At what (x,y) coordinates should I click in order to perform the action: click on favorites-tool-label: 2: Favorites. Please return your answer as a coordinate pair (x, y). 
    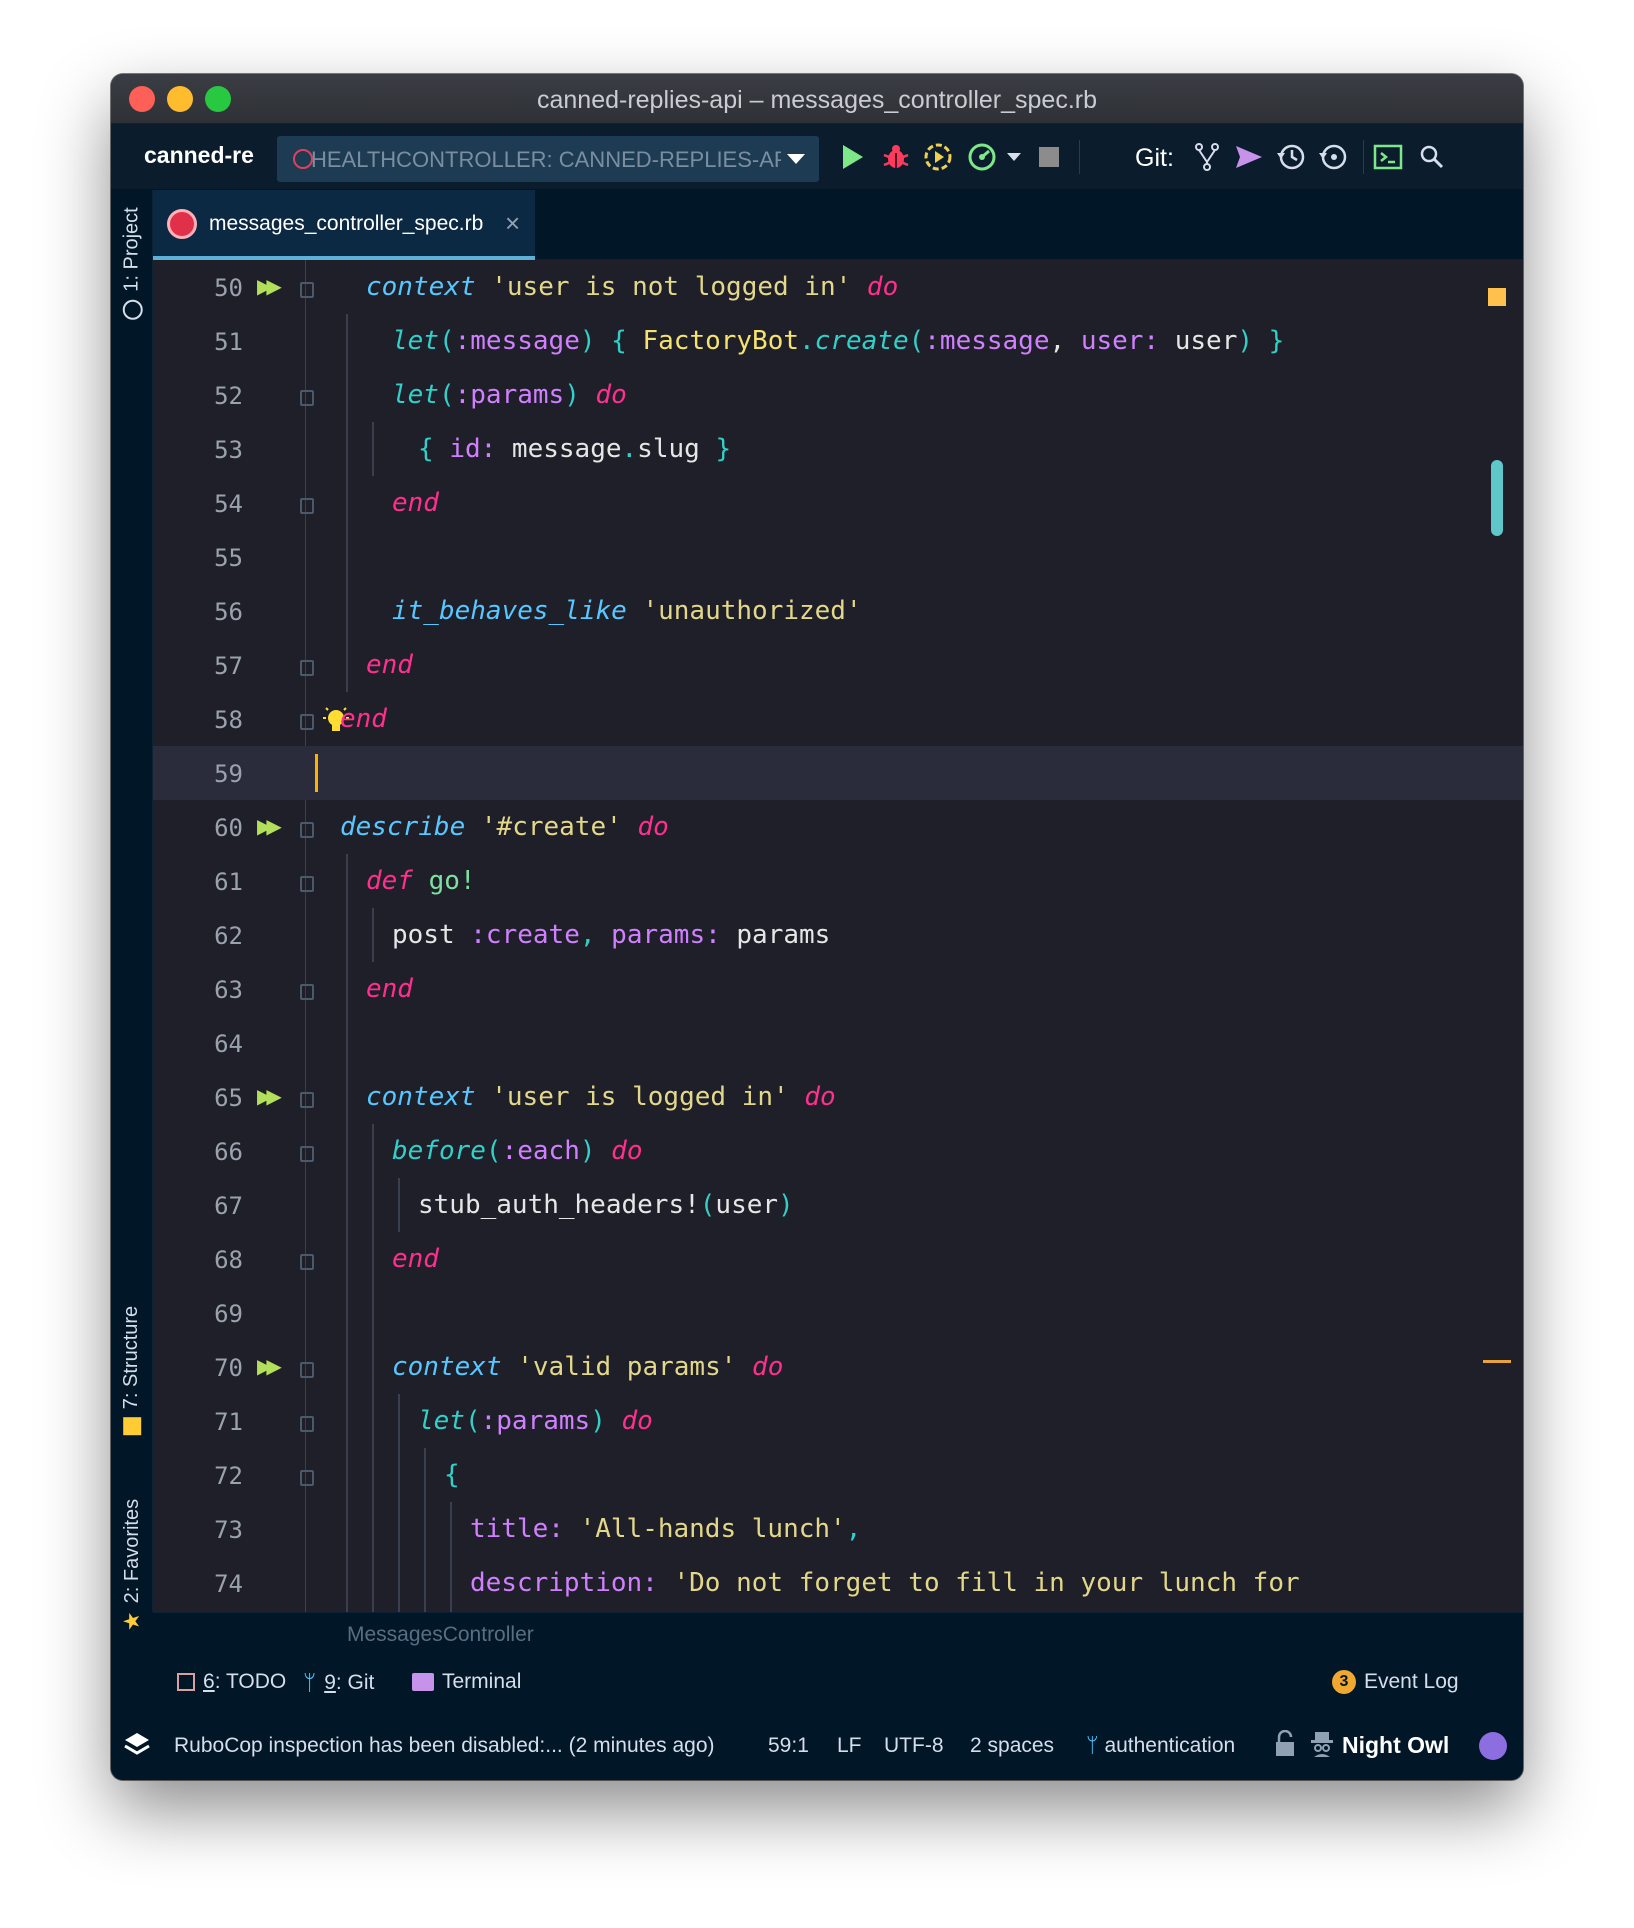
    Looking at the image, I should click on (131, 1551).